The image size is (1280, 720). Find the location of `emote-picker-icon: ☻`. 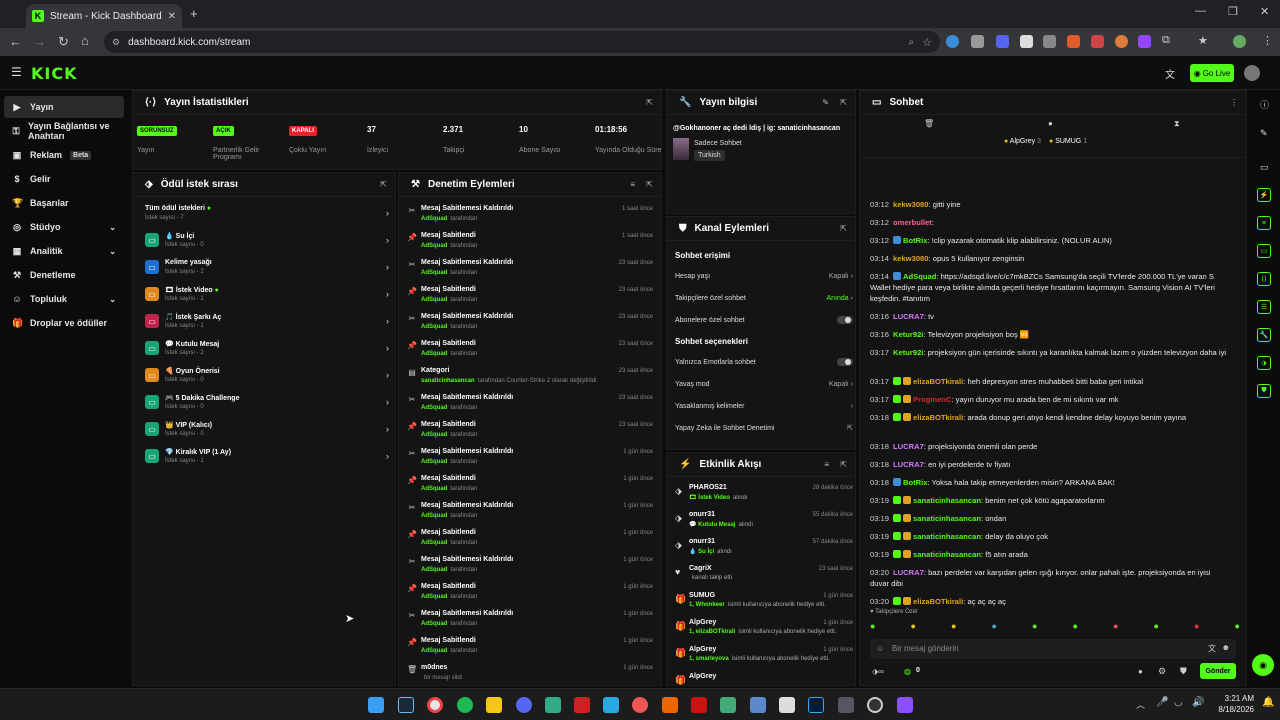

emote-picker-icon: ☻ is located at coordinates (1226, 647).